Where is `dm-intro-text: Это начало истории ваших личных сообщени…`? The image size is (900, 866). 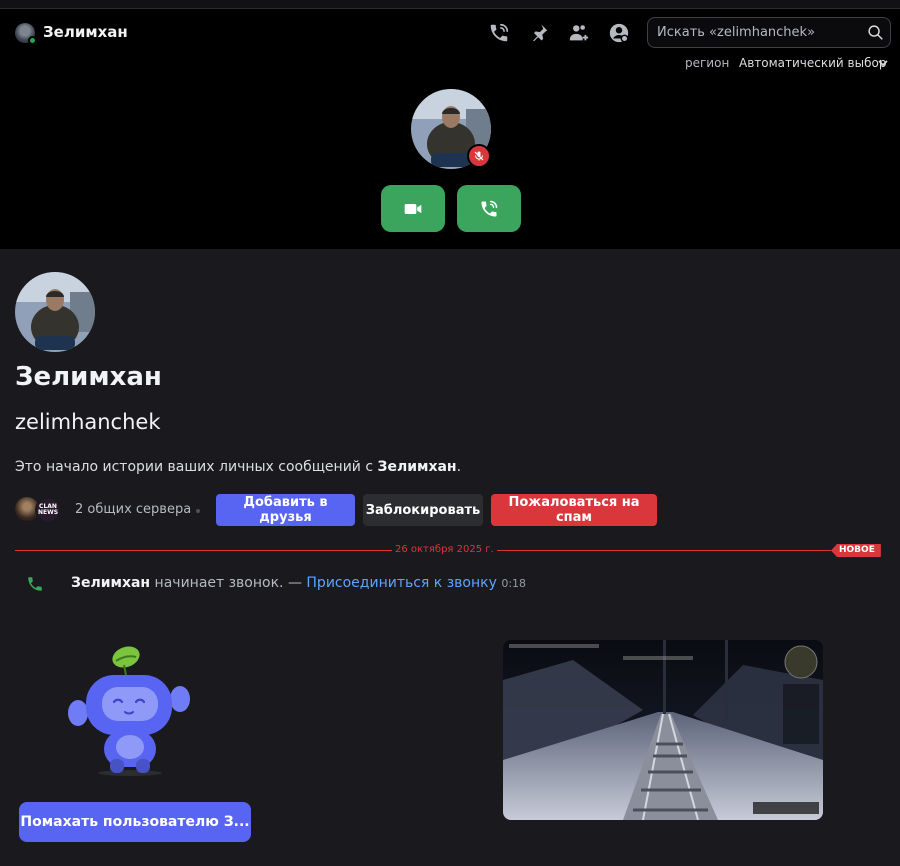
dm-intro-text: Это начало истории ваших личных сообщени… is located at coordinates (238, 467).